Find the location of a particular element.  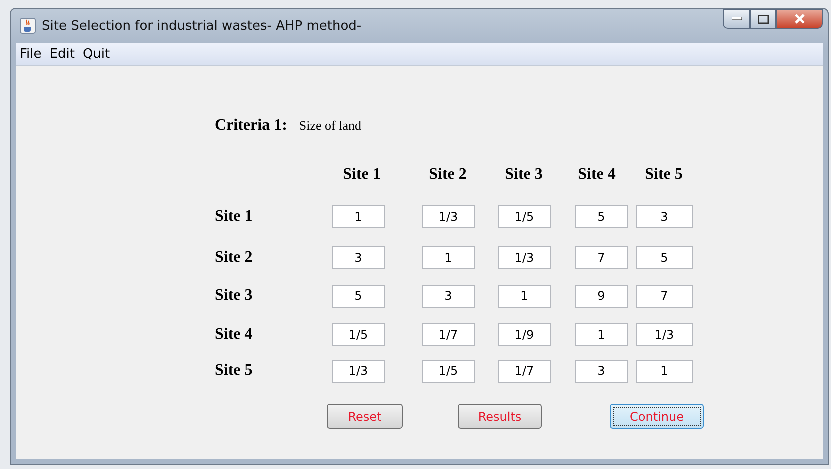

menu-item: Edit is located at coordinates (62, 54).